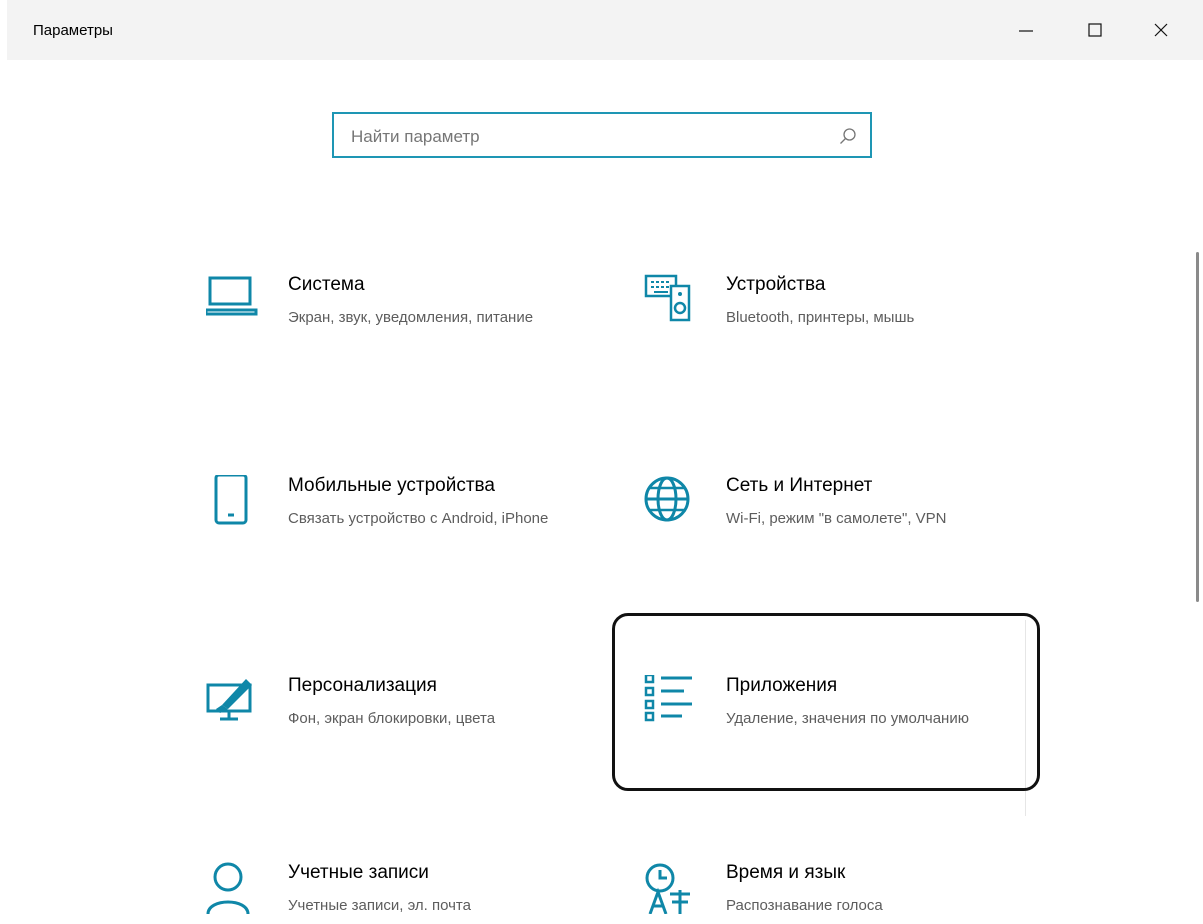 The height and width of the screenshot is (924, 1203). I want to click on tile-network-title: Сеть и Интернет, so click(799, 485).